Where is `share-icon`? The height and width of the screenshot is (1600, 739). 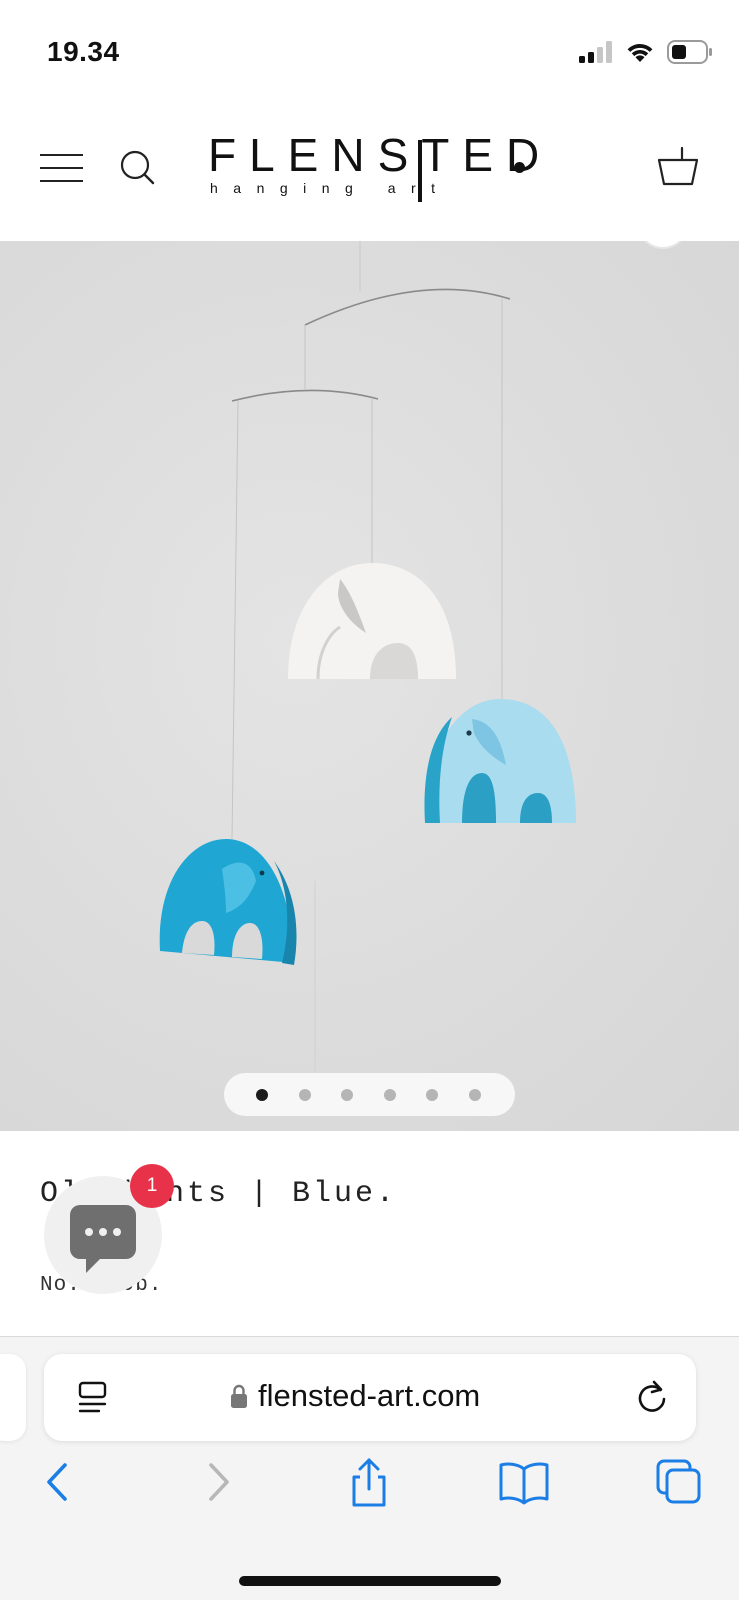
share-icon is located at coordinates (369, 1482).